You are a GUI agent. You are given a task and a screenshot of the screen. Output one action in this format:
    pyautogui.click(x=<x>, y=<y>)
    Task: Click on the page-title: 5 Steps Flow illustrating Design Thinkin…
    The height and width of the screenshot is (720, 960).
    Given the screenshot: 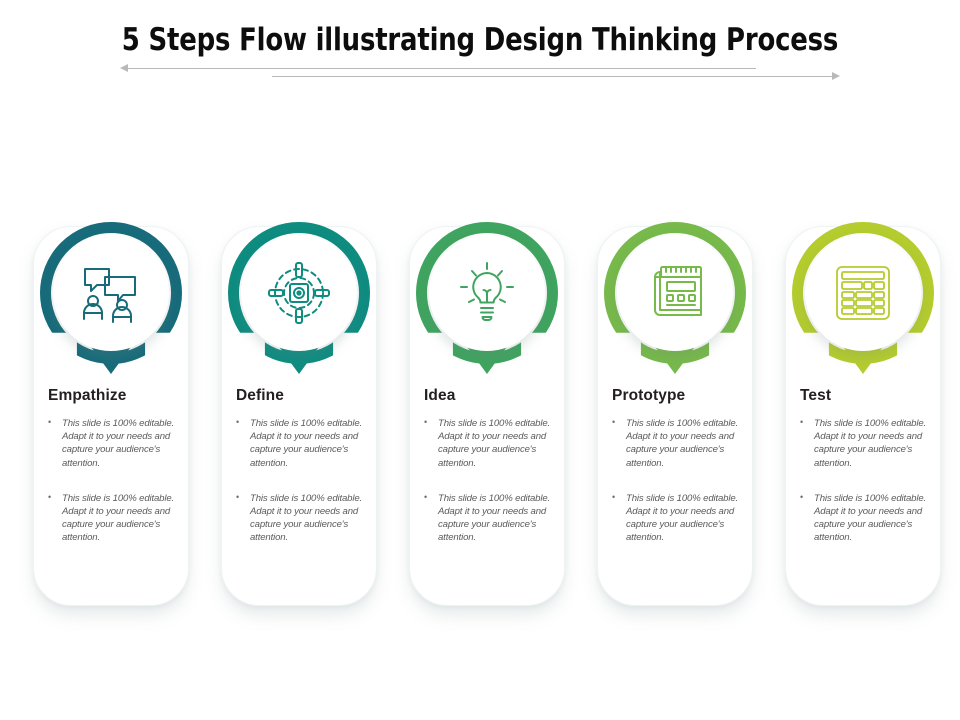 What is the action you would take?
    pyautogui.click(x=480, y=40)
    